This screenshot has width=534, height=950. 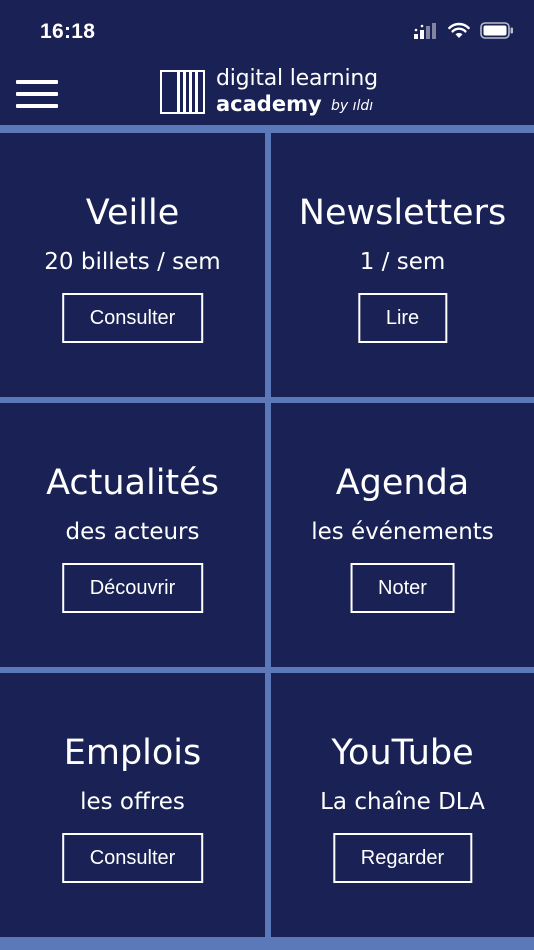 I want to click on status-icons, so click(x=464, y=30).